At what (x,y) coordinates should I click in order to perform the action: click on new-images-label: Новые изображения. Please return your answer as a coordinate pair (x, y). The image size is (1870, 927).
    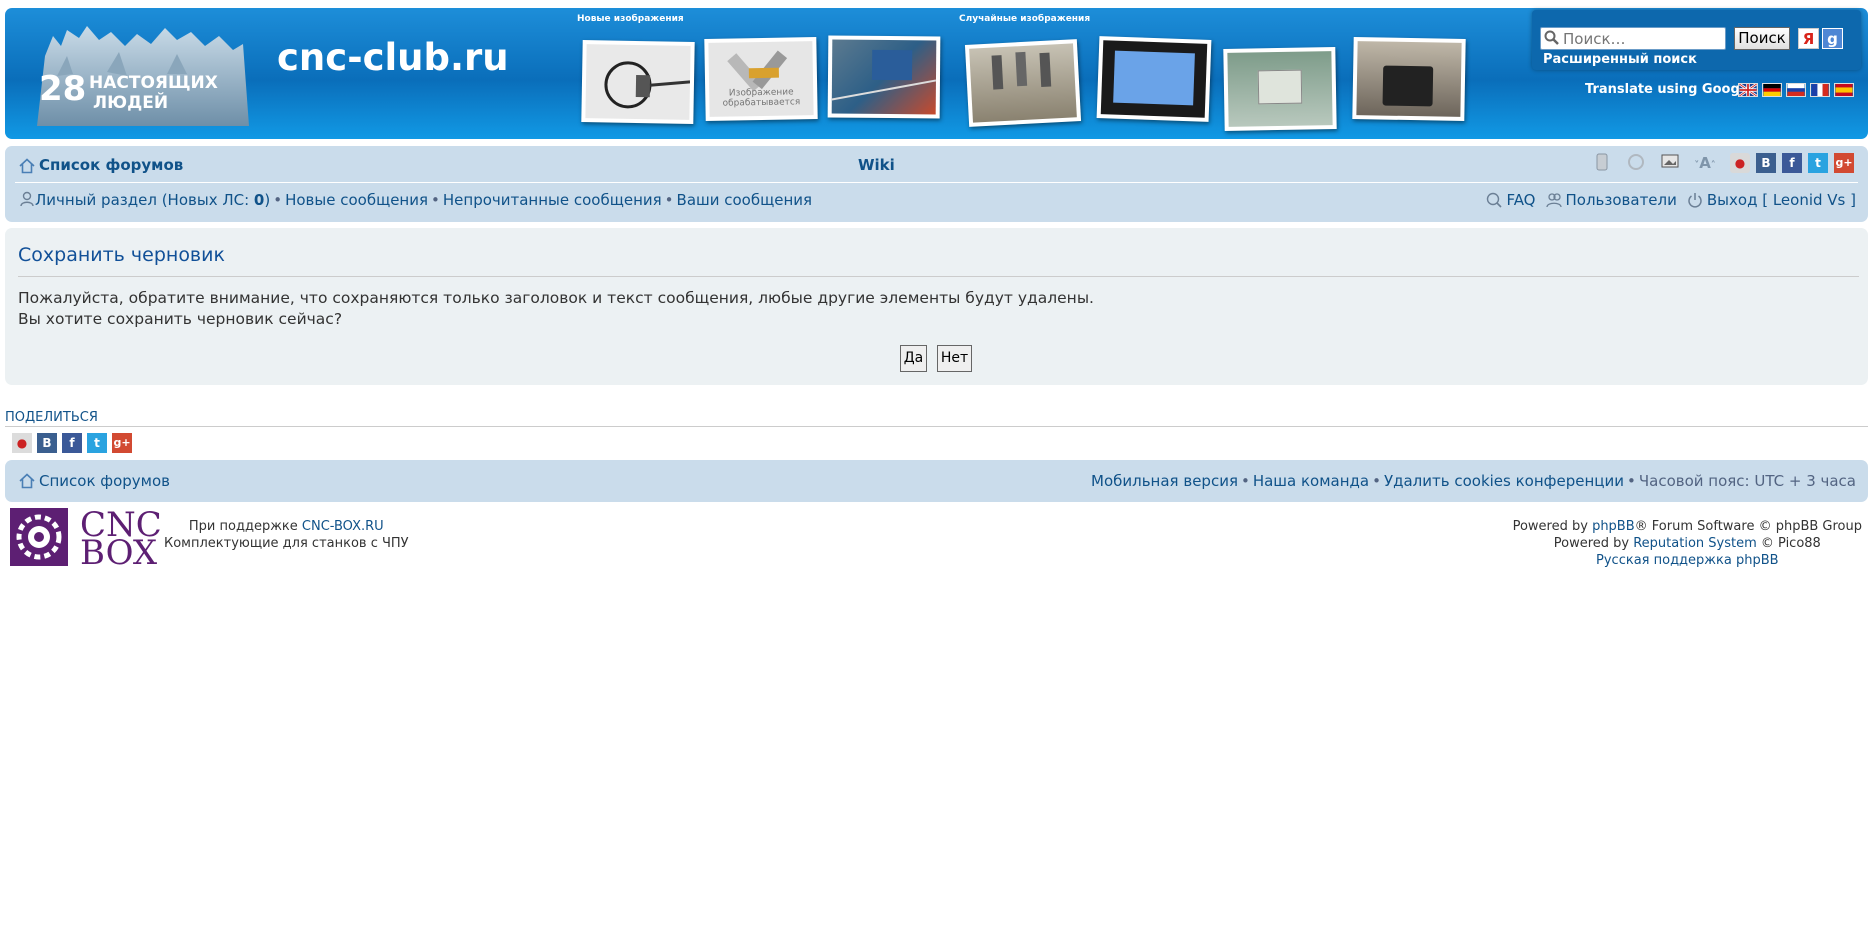
    Looking at the image, I should click on (630, 19).